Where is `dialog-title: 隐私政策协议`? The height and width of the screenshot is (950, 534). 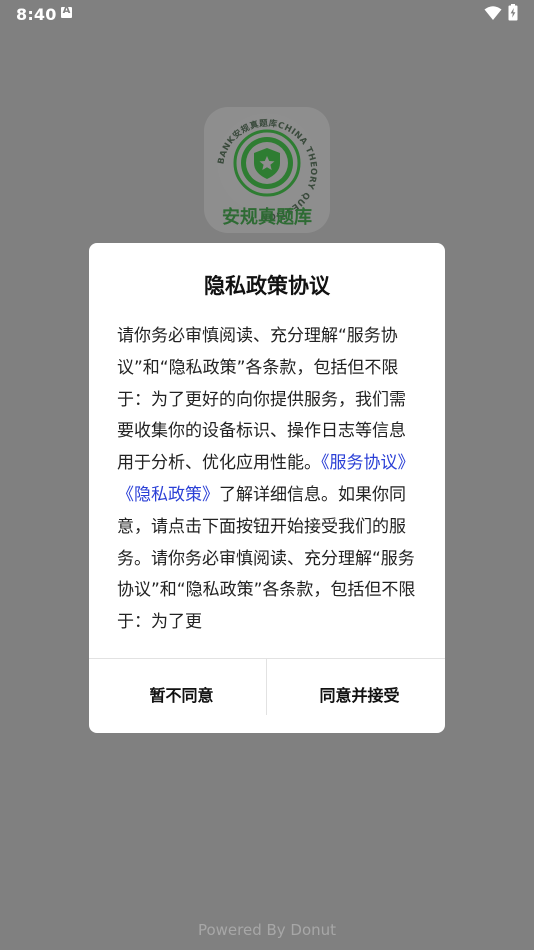 dialog-title: 隐私政策协议 is located at coordinates (267, 286).